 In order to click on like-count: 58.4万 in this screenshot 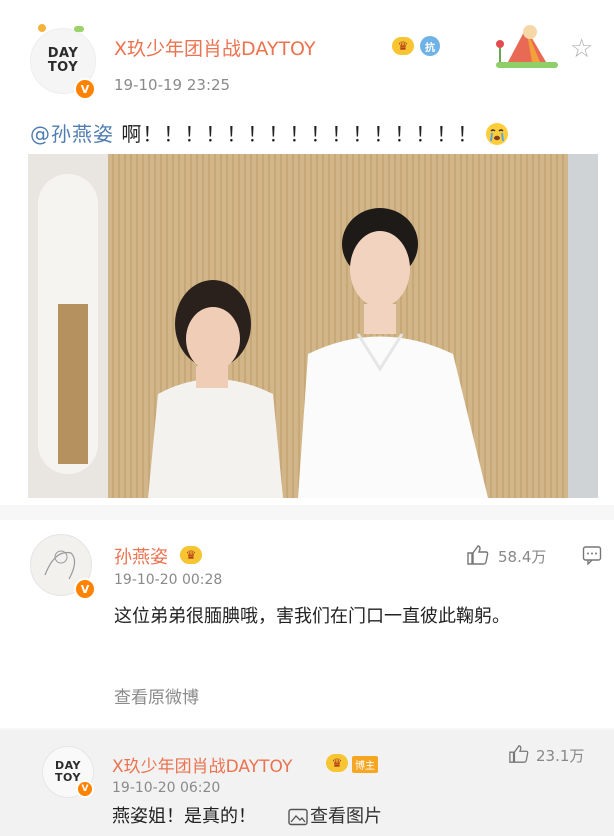, I will do `click(522, 557)`.